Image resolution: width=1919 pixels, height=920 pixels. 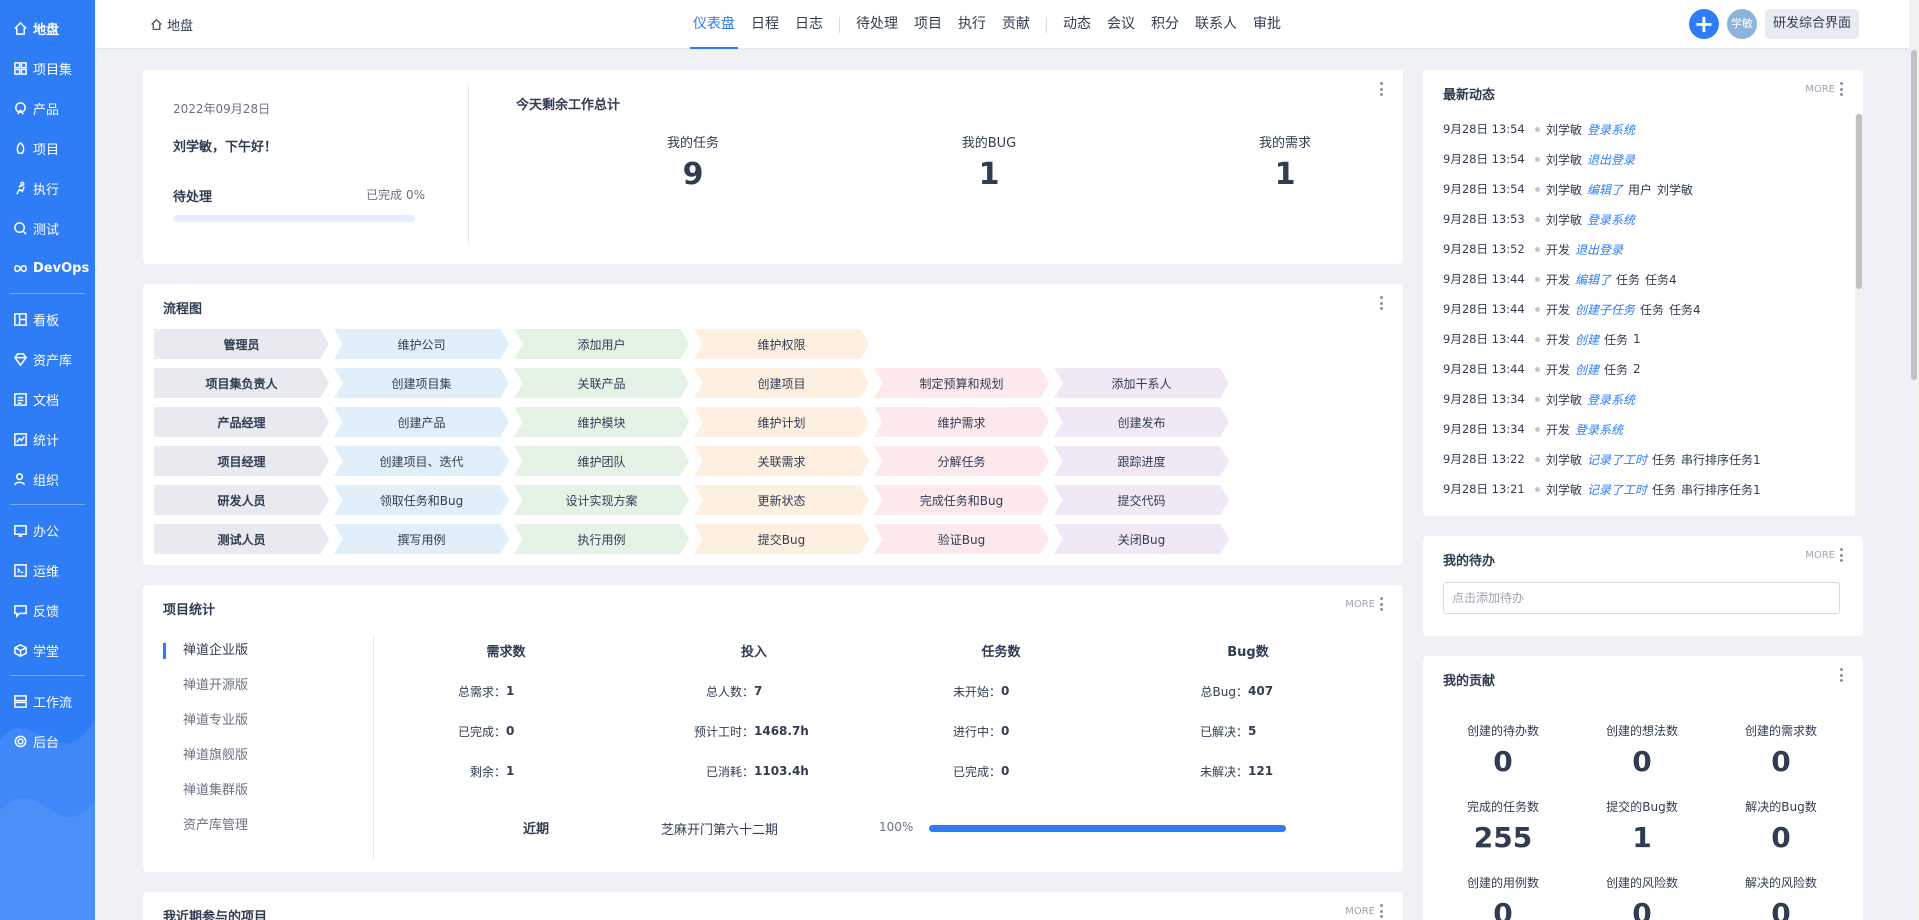 What do you see at coordinates (1141, 461) in the screenshot?
I see `flow-step: 跟踪进度` at bounding box center [1141, 461].